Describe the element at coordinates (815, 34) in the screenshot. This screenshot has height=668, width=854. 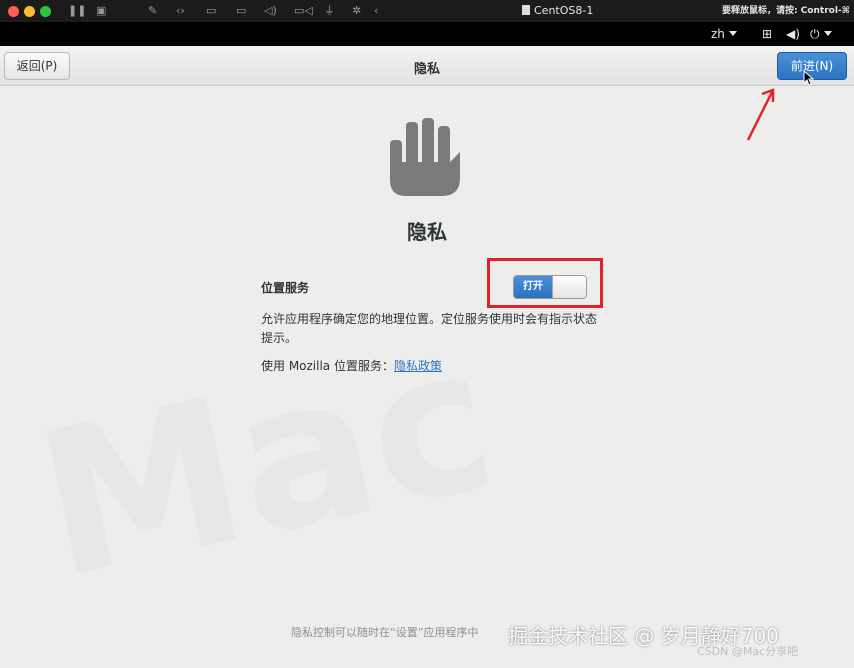
I see `power-icon: ⏻` at that location.